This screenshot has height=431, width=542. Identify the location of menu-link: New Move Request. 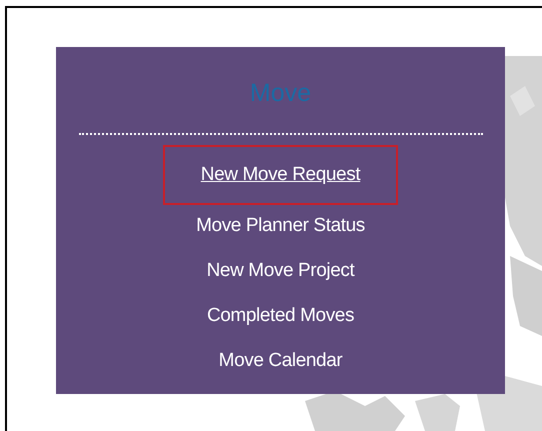
(280, 175).